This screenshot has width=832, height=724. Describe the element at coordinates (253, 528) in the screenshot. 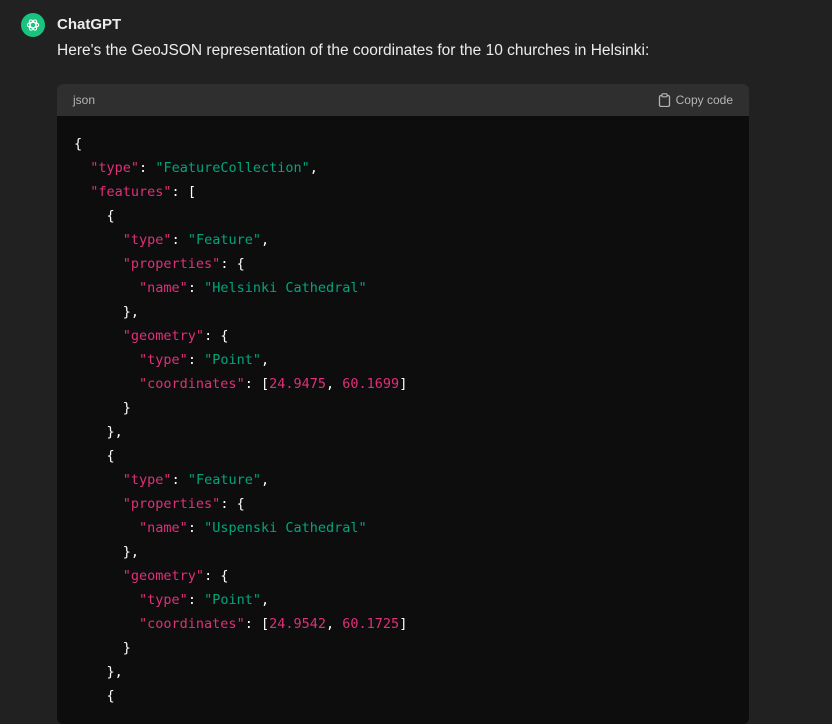

I see `code-line: "name": "Uspenski Cathedral"` at that location.